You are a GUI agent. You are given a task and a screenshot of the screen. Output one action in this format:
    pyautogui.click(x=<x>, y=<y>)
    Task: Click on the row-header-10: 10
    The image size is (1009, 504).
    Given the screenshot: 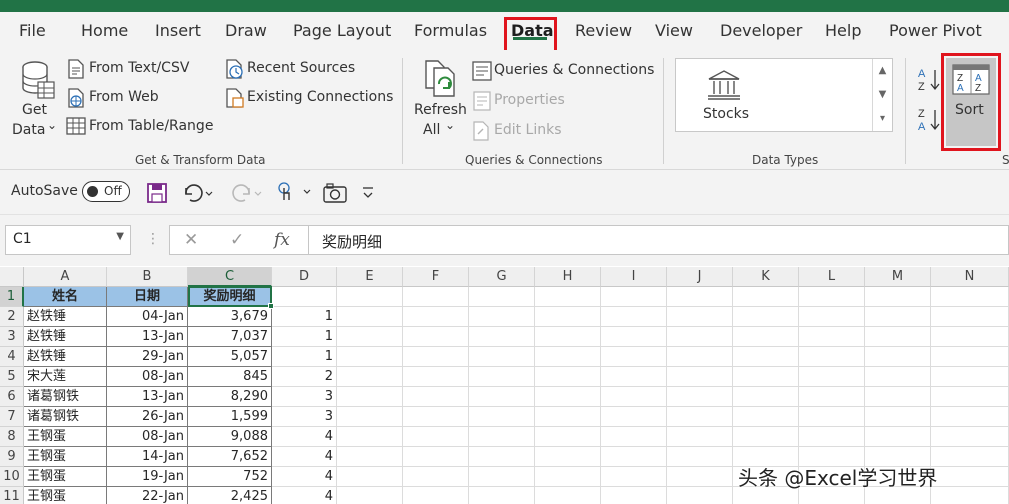 What is the action you would take?
    pyautogui.click(x=12, y=477)
    